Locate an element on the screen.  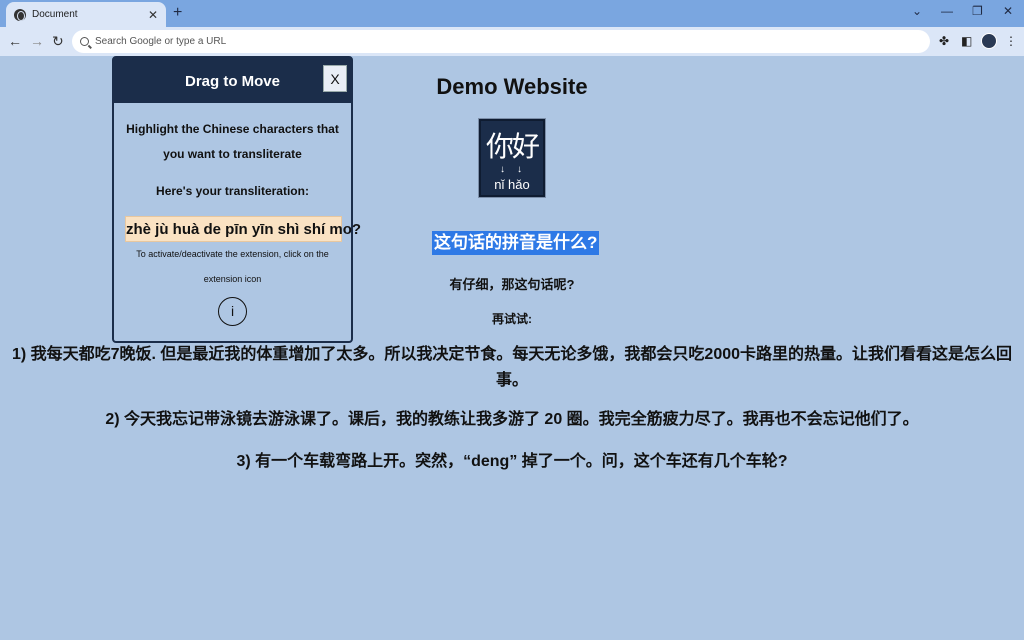
tab-title: Document is located at coordinates (55, 14).